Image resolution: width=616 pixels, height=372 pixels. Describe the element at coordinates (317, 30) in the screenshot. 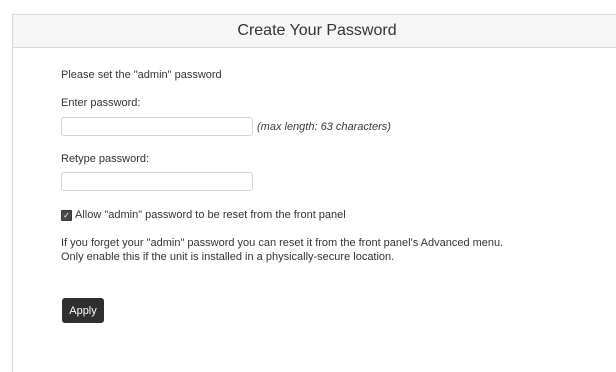

I see `dialog-title: Create Your Password` at that location.